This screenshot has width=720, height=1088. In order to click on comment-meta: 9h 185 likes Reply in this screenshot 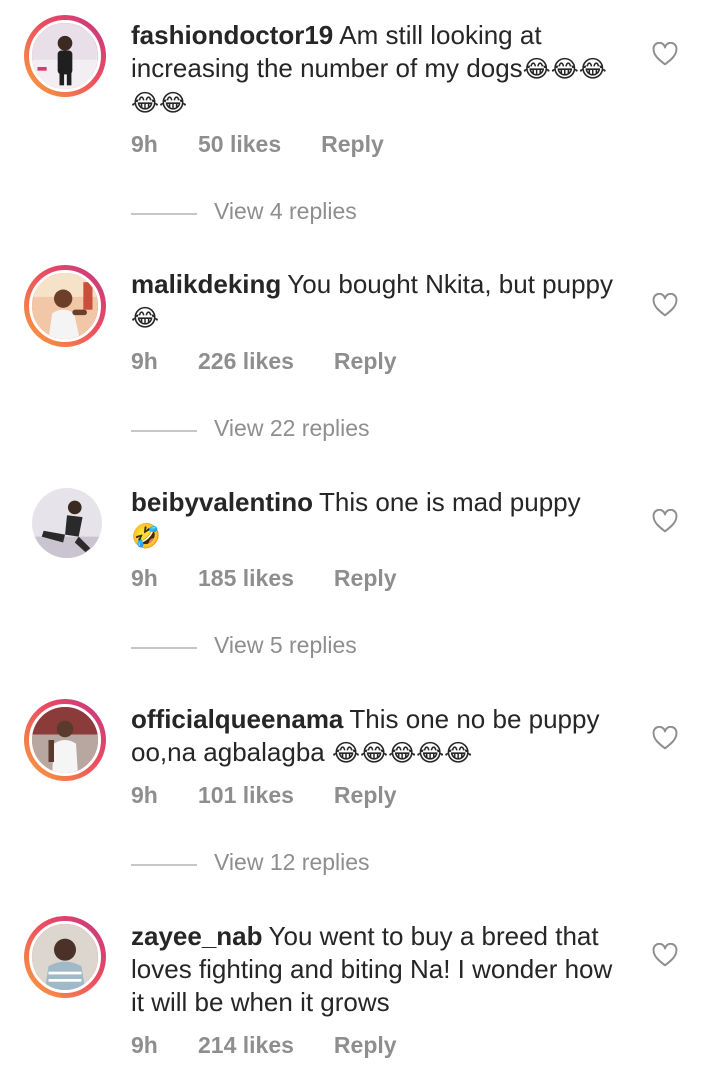, I will do `click(264, 578)`.